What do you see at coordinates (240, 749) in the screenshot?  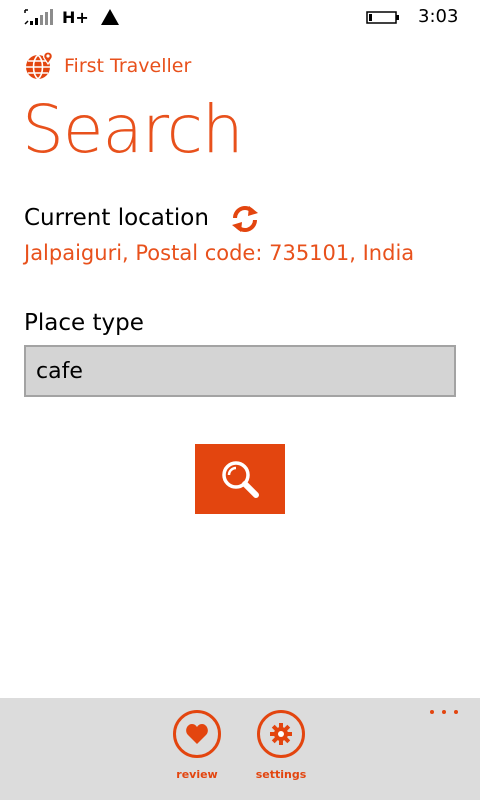 I see `app-bar: review settings` at bounding box center [240, 749].